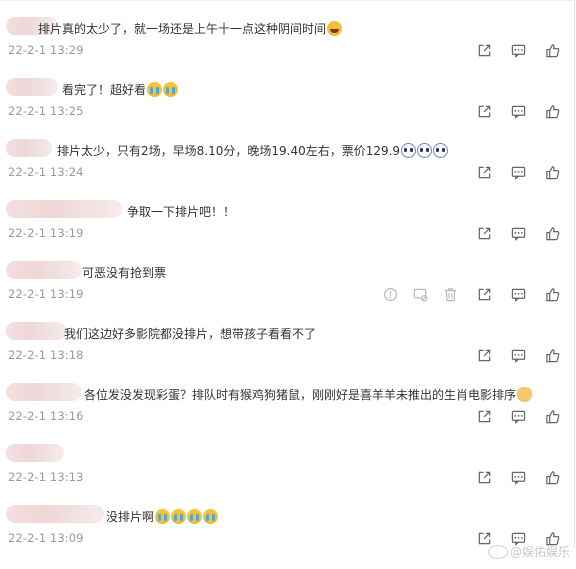 The width and height of the screenshot is (576, 569). I want to click on comment-text: 没排片啊, so click(162, 517).